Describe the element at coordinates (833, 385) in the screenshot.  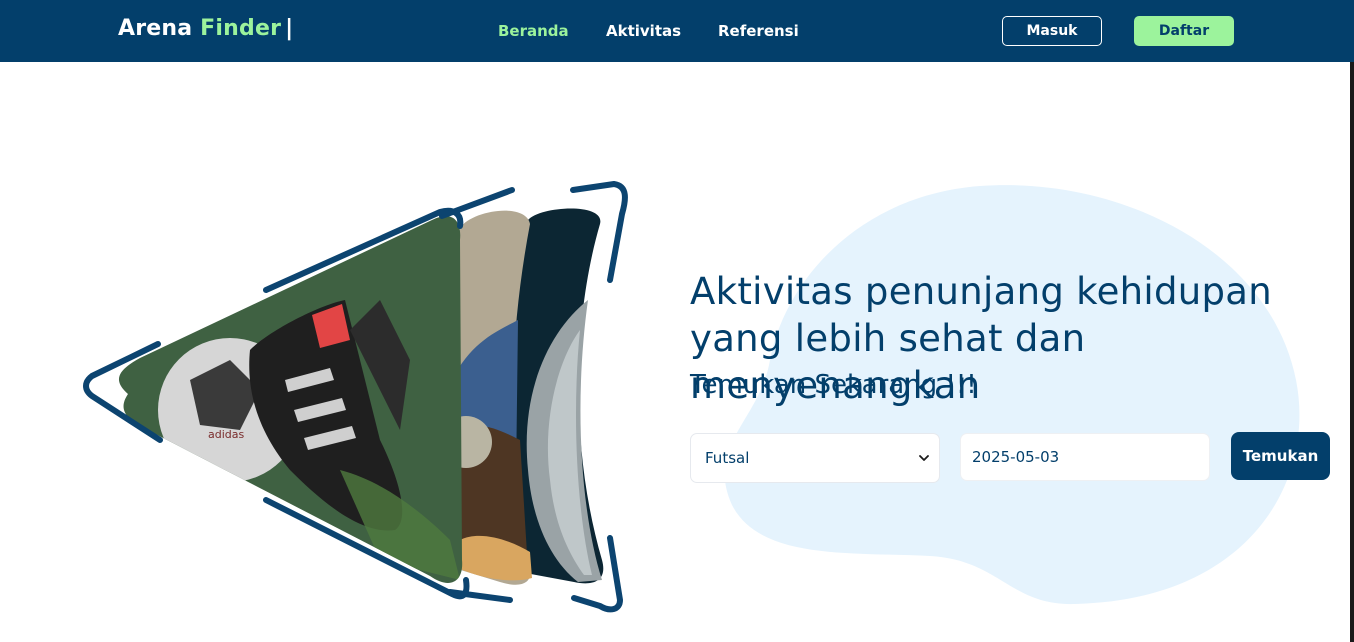
I see `hero-subheadline: Temukan Sekarang !!!` at that location.